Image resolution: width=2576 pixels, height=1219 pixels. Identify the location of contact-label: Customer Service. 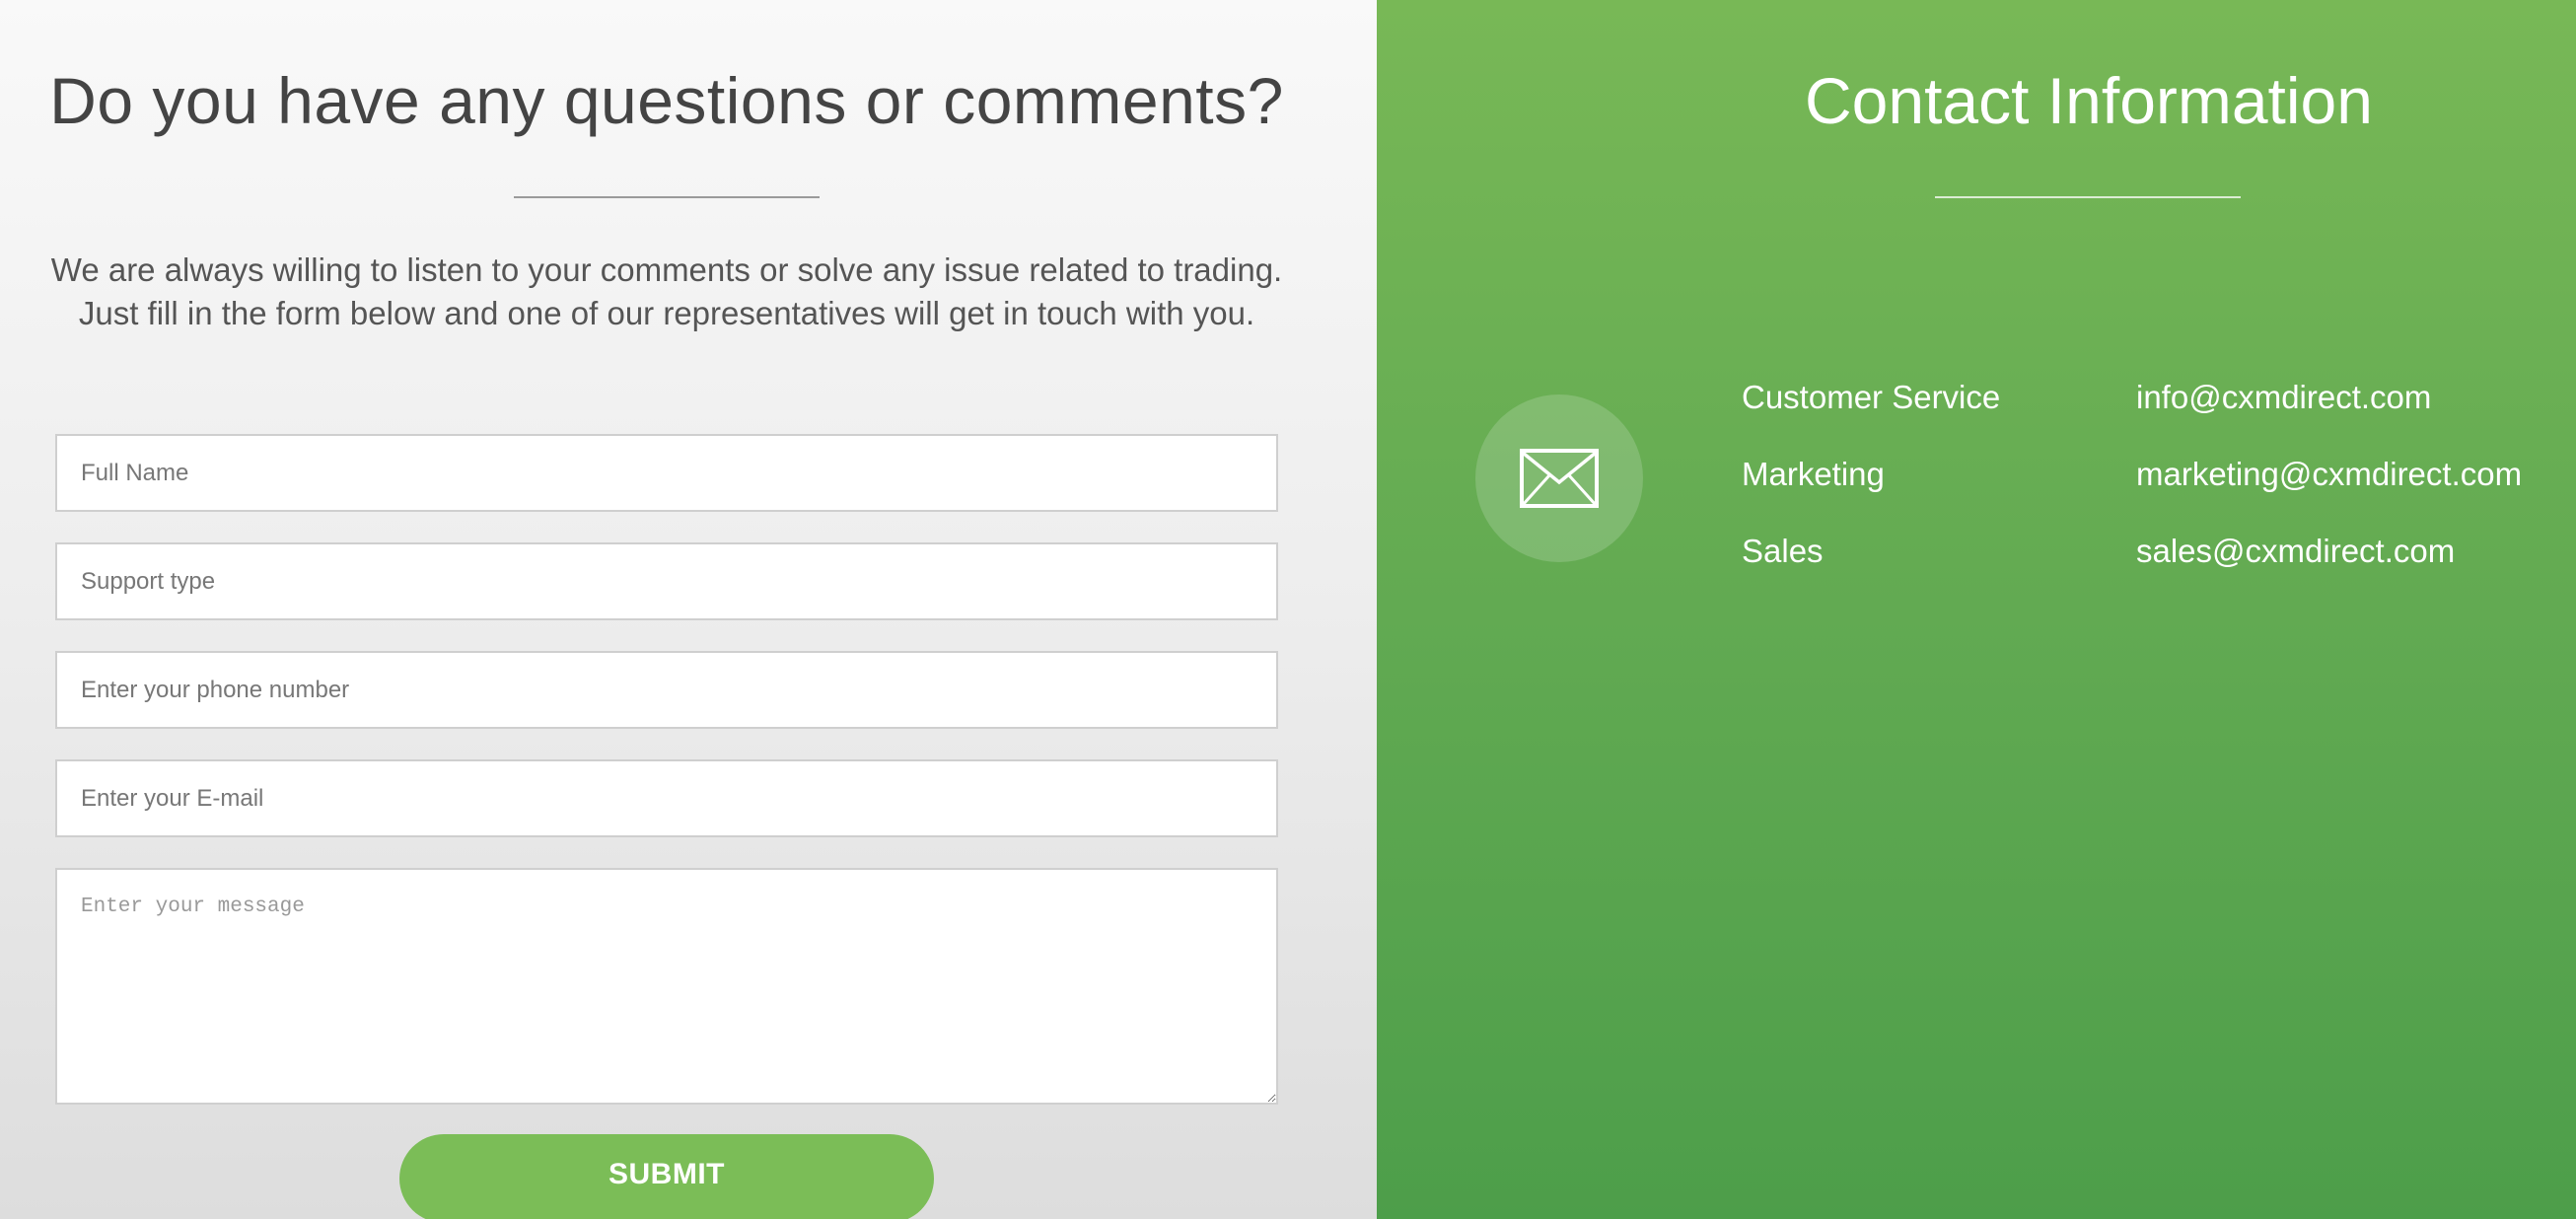
(1871, 397).